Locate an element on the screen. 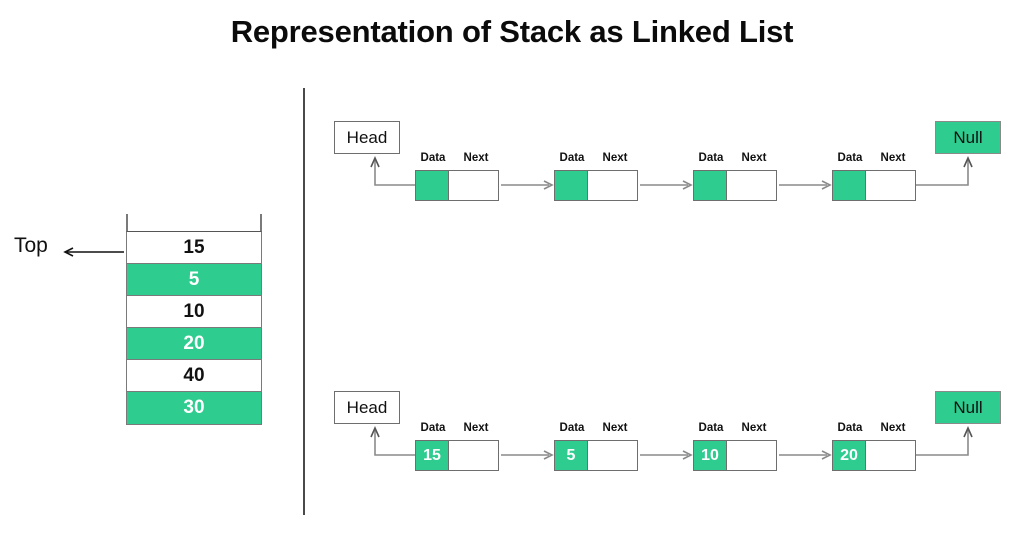  page-title: Representation of Stack as Linked List is located at coordinates (512, 31).